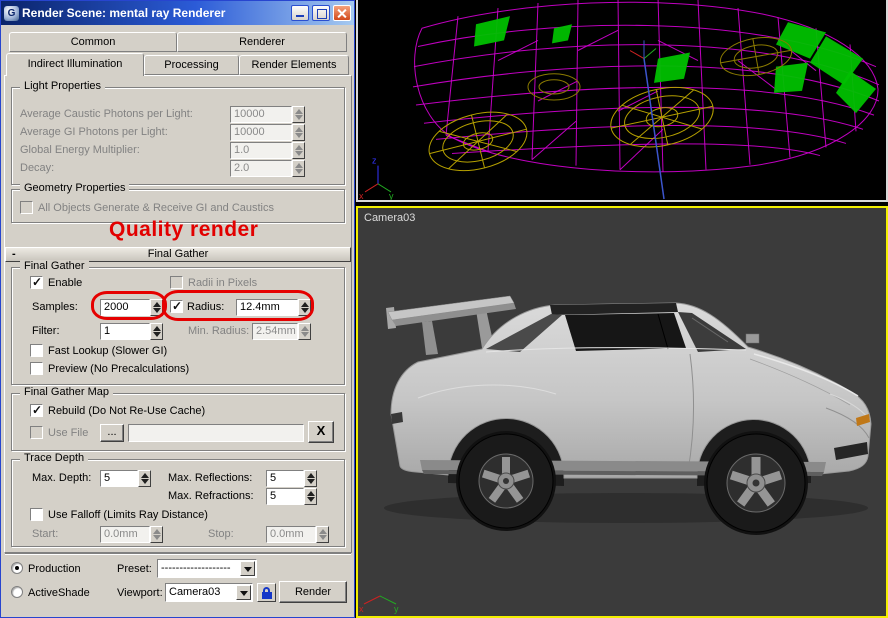  I want to click on preset-value: -------------------, so click(196, 568).